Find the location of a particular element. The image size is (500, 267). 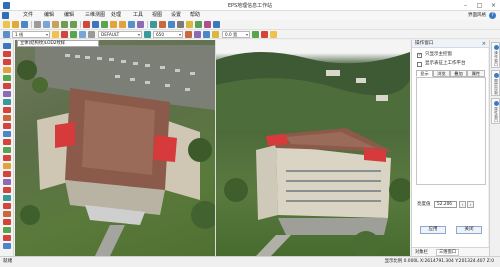

menu-settings: 设置 is located at coordinates (176, 15).